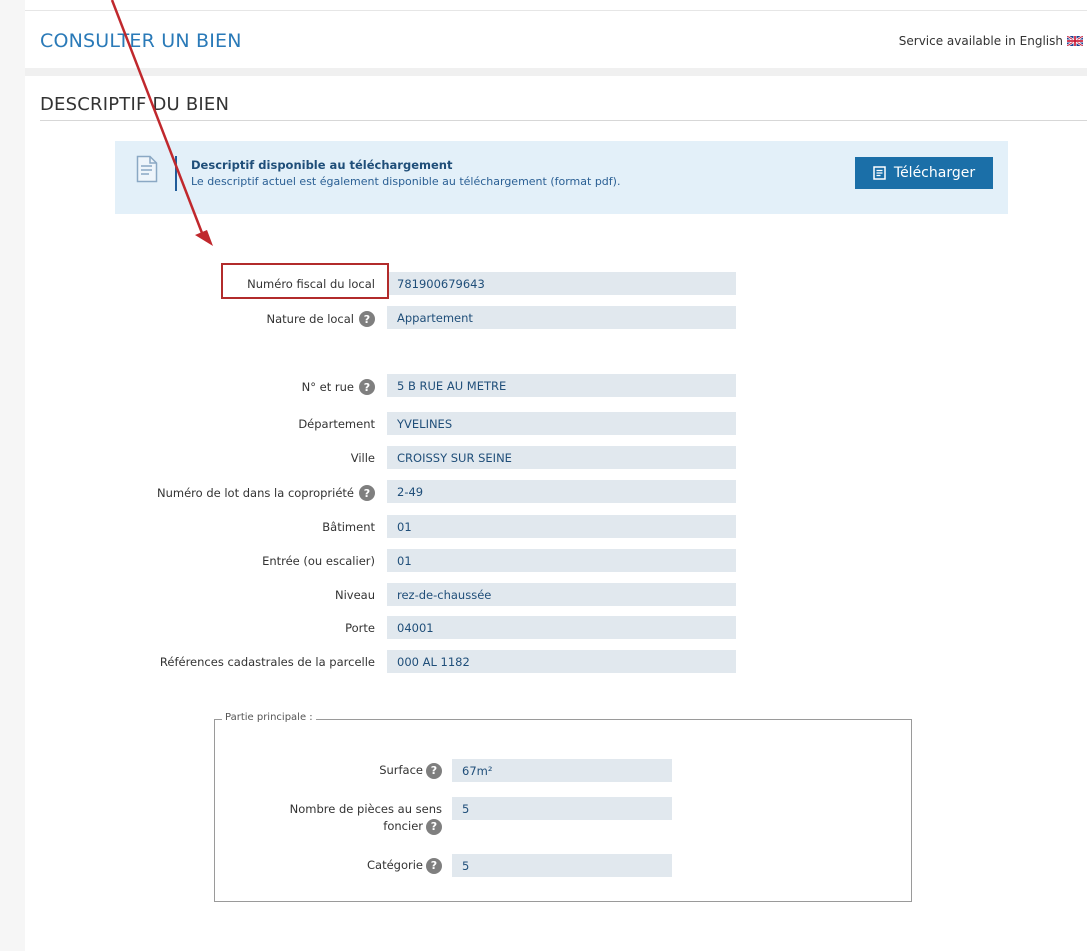  Describe the element at coordinates (562, 808) in the screenshot. I see `pieces-value: 5` at that location.